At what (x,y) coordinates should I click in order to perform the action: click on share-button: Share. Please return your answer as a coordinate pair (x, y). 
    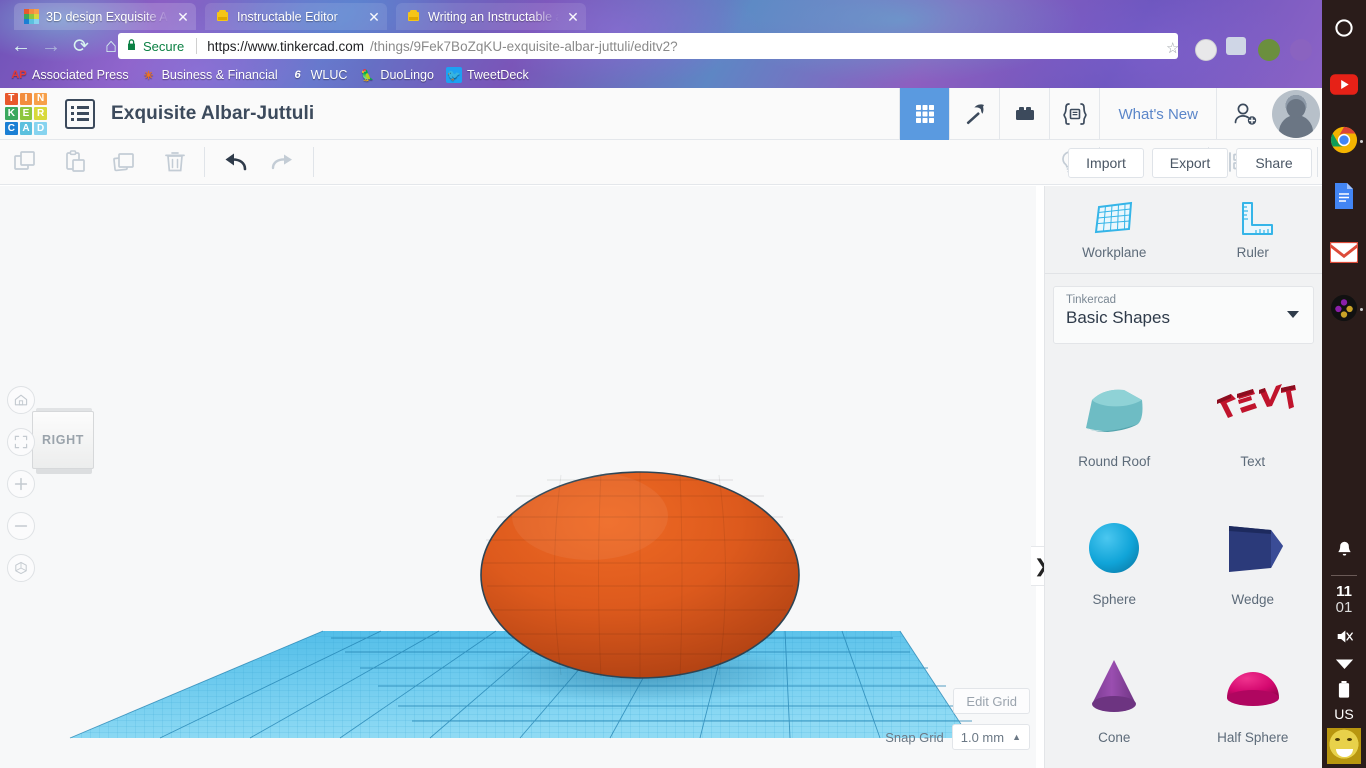
    Looking at the image, I should click on (1274, 162).